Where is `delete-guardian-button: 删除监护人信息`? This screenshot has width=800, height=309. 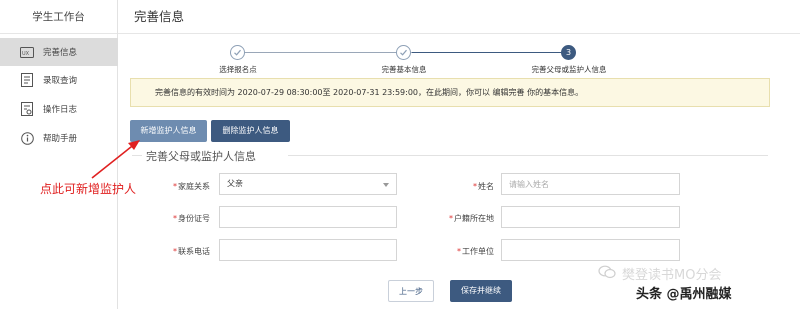 delete-guardian-button: 删除监护人信息 is located at coordinates (250, 131).